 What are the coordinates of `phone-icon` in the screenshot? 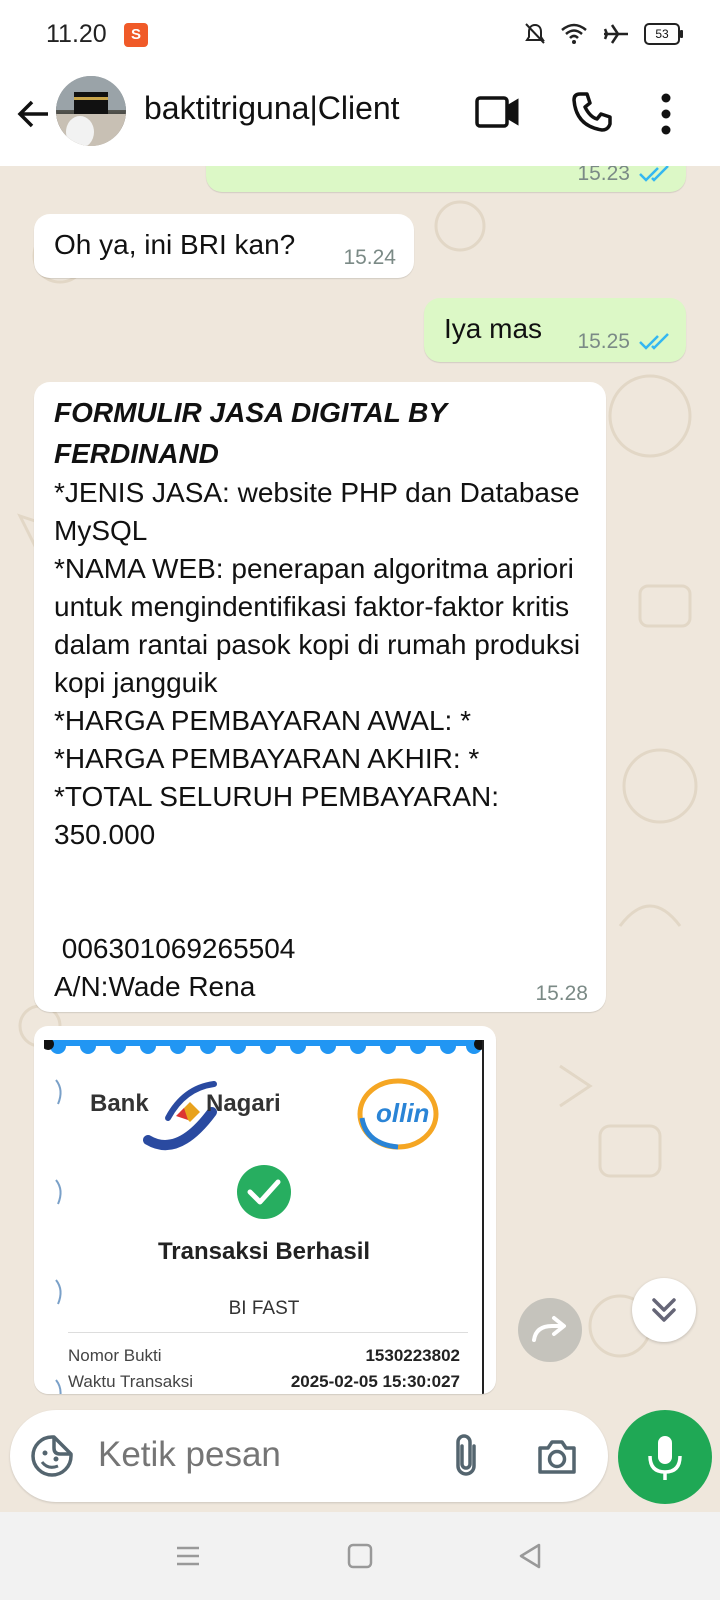 It's located at (592, 112).